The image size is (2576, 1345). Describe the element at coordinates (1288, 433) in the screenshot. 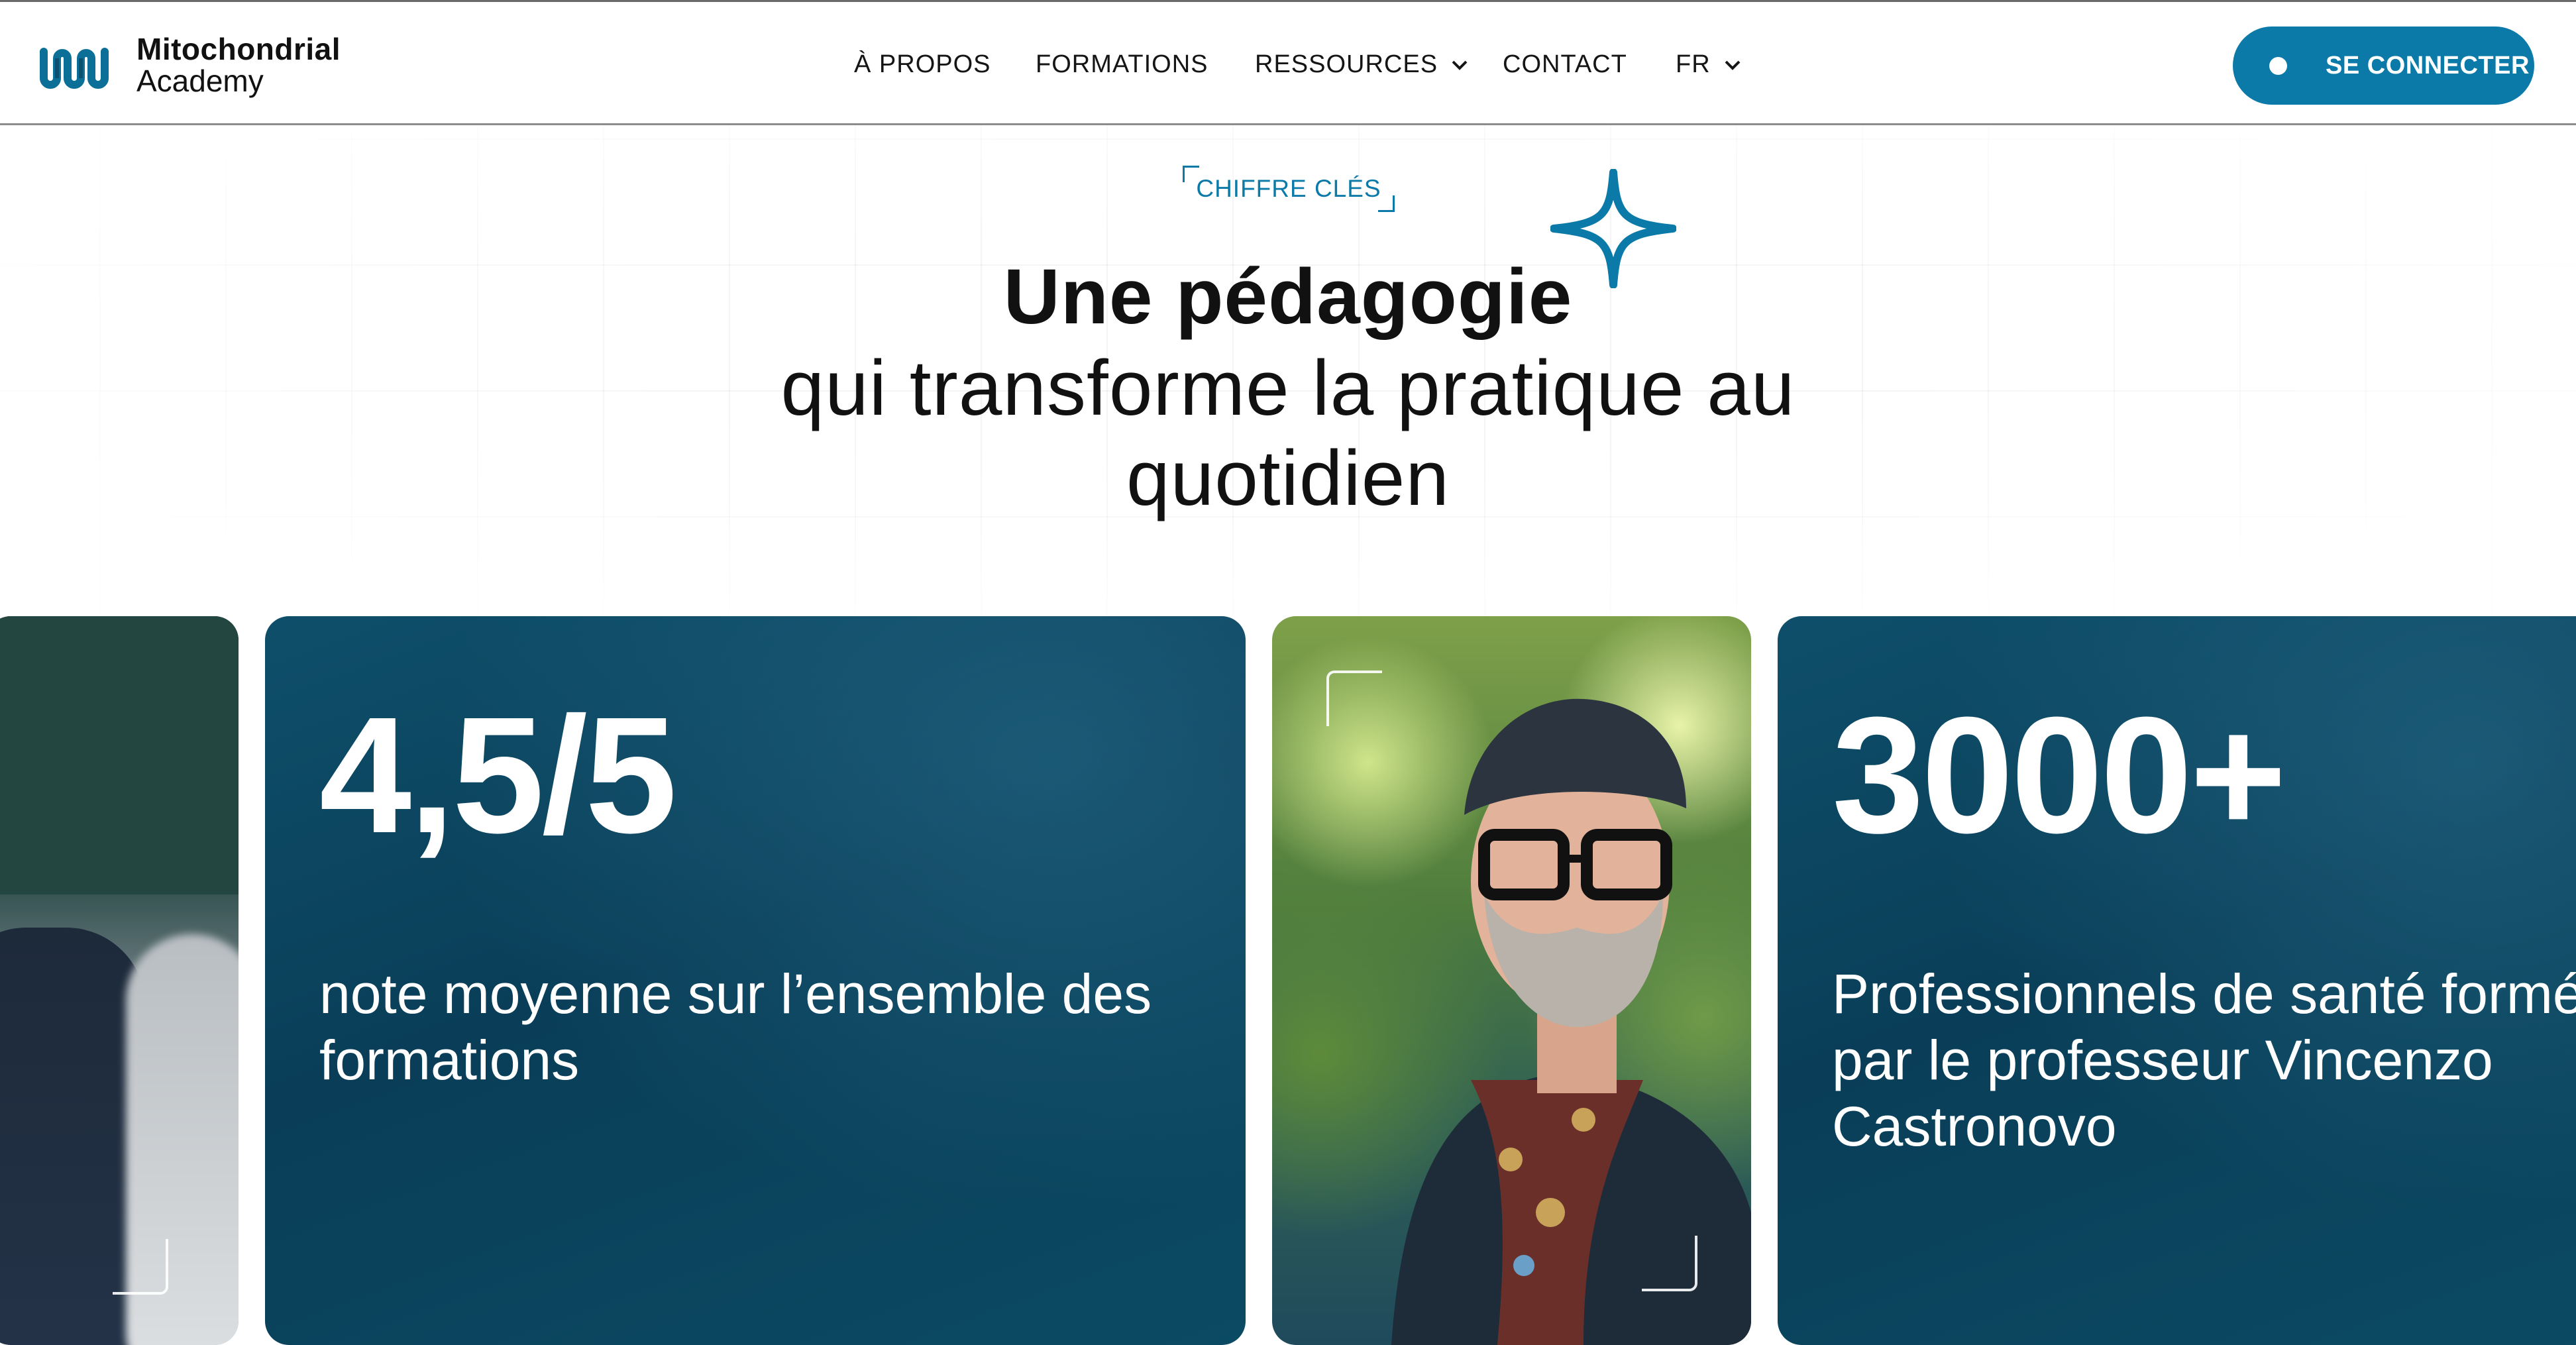

I see `section-title: qui transforme la pratique au quotidien` at that location.